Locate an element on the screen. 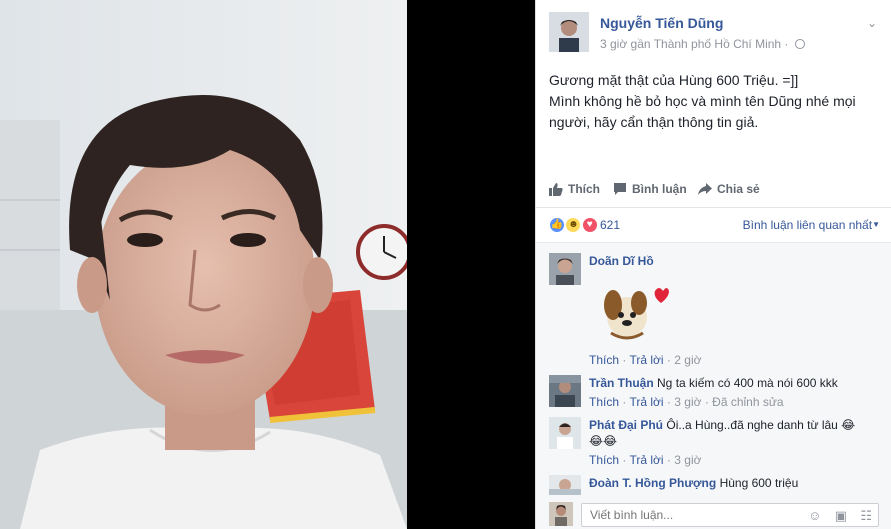 The width and height of the screenshot is (891, 529). post-timestamp-location: 3 giờ gần Thành phố Hồ Chí Minh · is located at coordinates (694, 44).